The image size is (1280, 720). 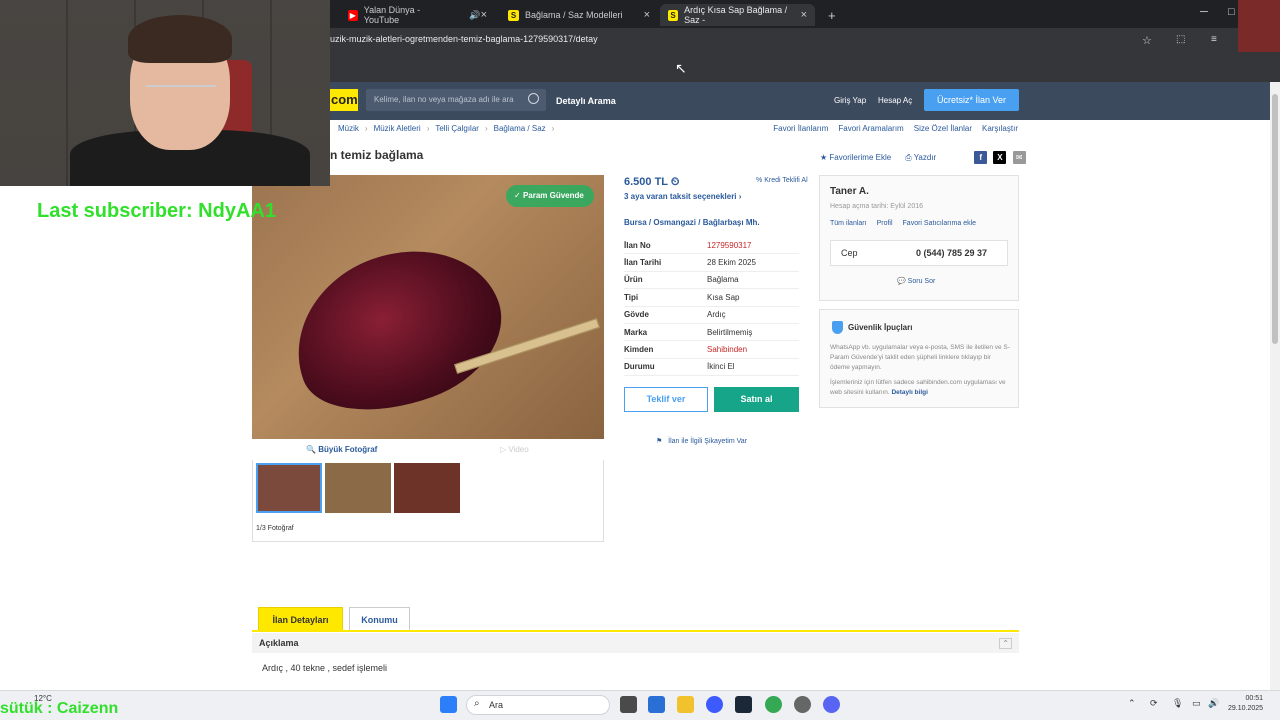 What do you see at coordinates (692, 222) in the screenshot?
I see `location-breadcrumb: Bursa / Osmangazi / Bağlarbaşı Mh.` at bounding box center [692, 222].